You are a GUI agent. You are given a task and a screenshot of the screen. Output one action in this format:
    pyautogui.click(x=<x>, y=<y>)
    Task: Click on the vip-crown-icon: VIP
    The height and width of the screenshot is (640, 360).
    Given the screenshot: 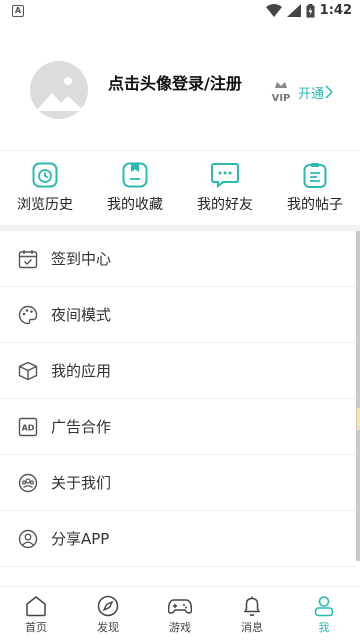 What is the action you would take?
    pyautogui.click(x=281, y=92)
    